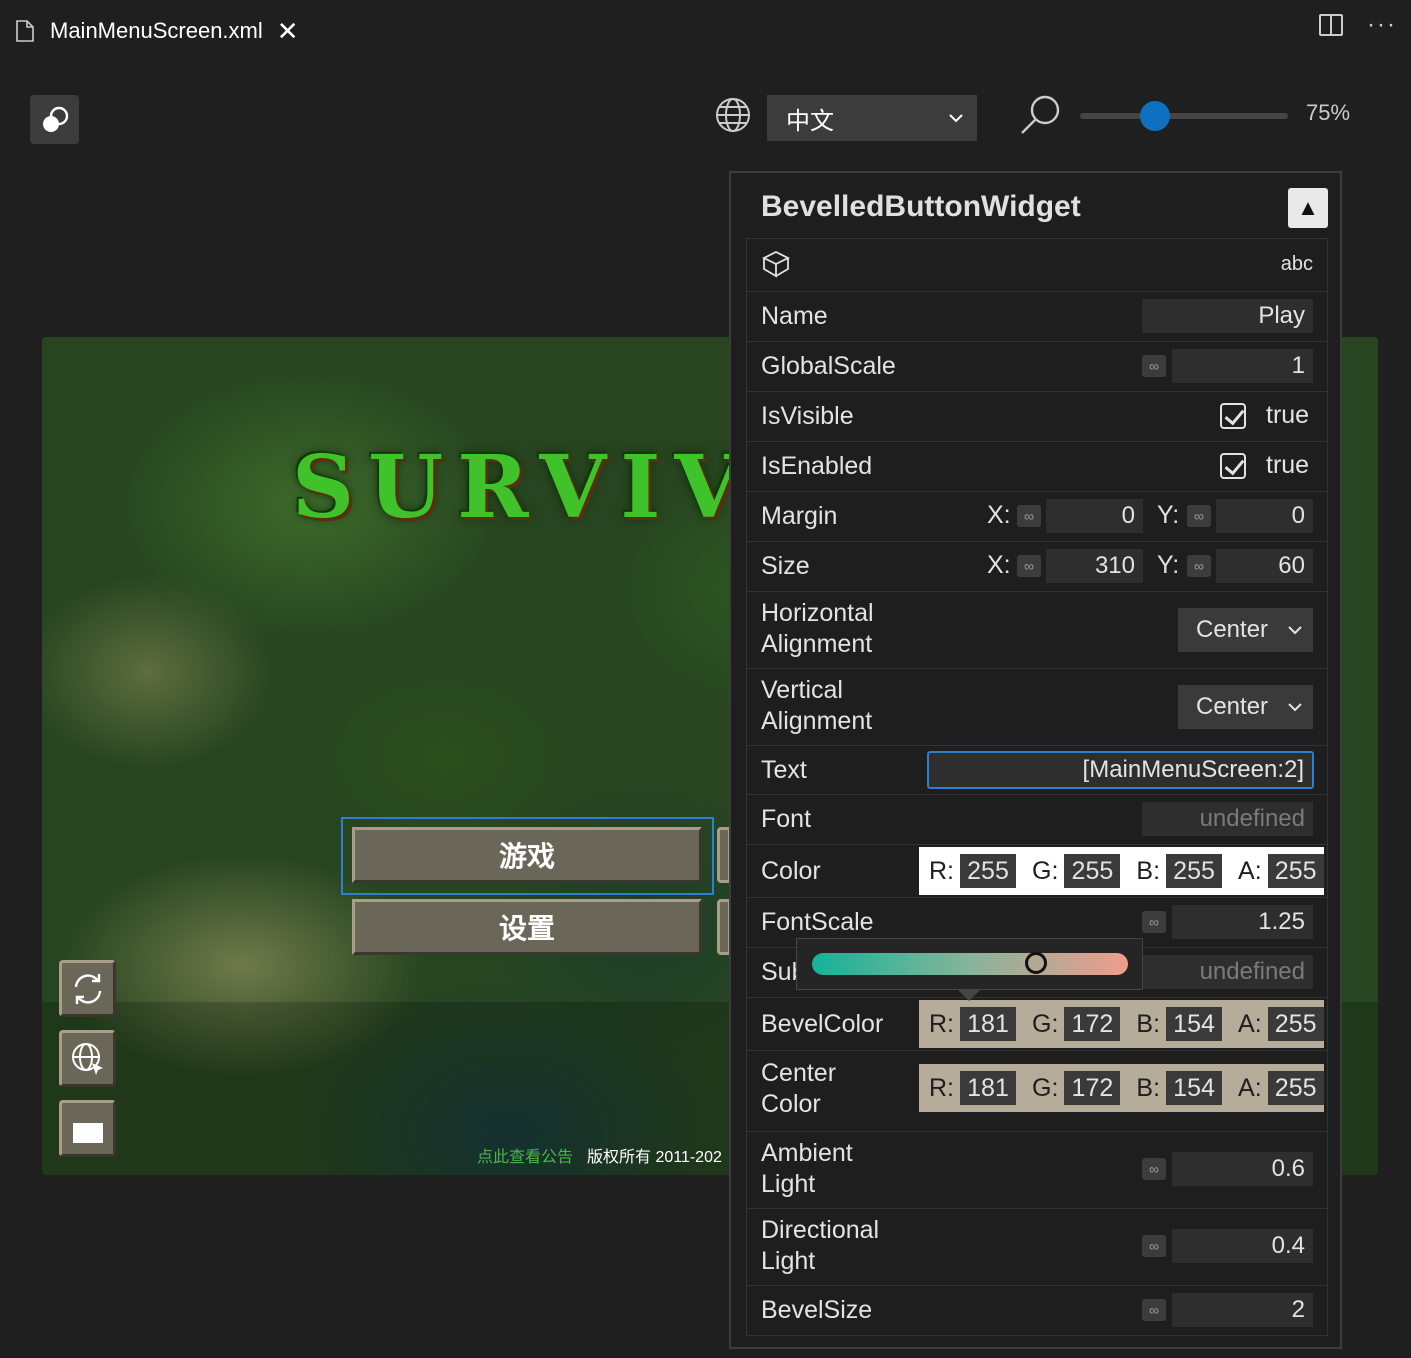 The image size is (1411, 1358). Describe the element at coordinates (1194, 1024) in the screenshot. I see `bevel-b-field: 154` at that location.